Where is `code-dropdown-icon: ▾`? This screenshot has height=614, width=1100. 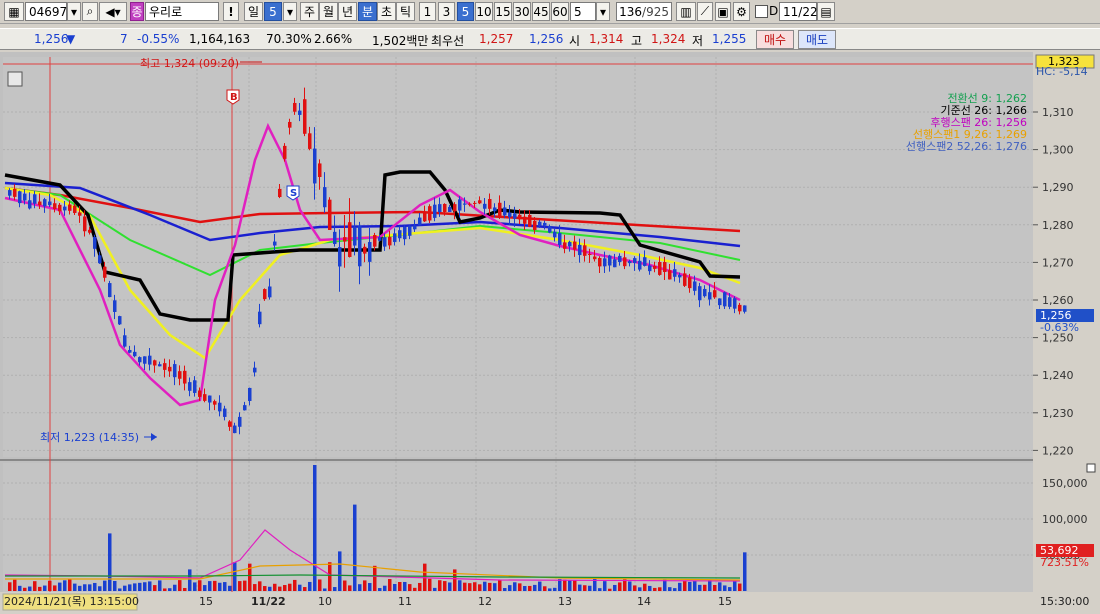
code-dropdown-icon: ▾ is located at coordinates (74, 11).